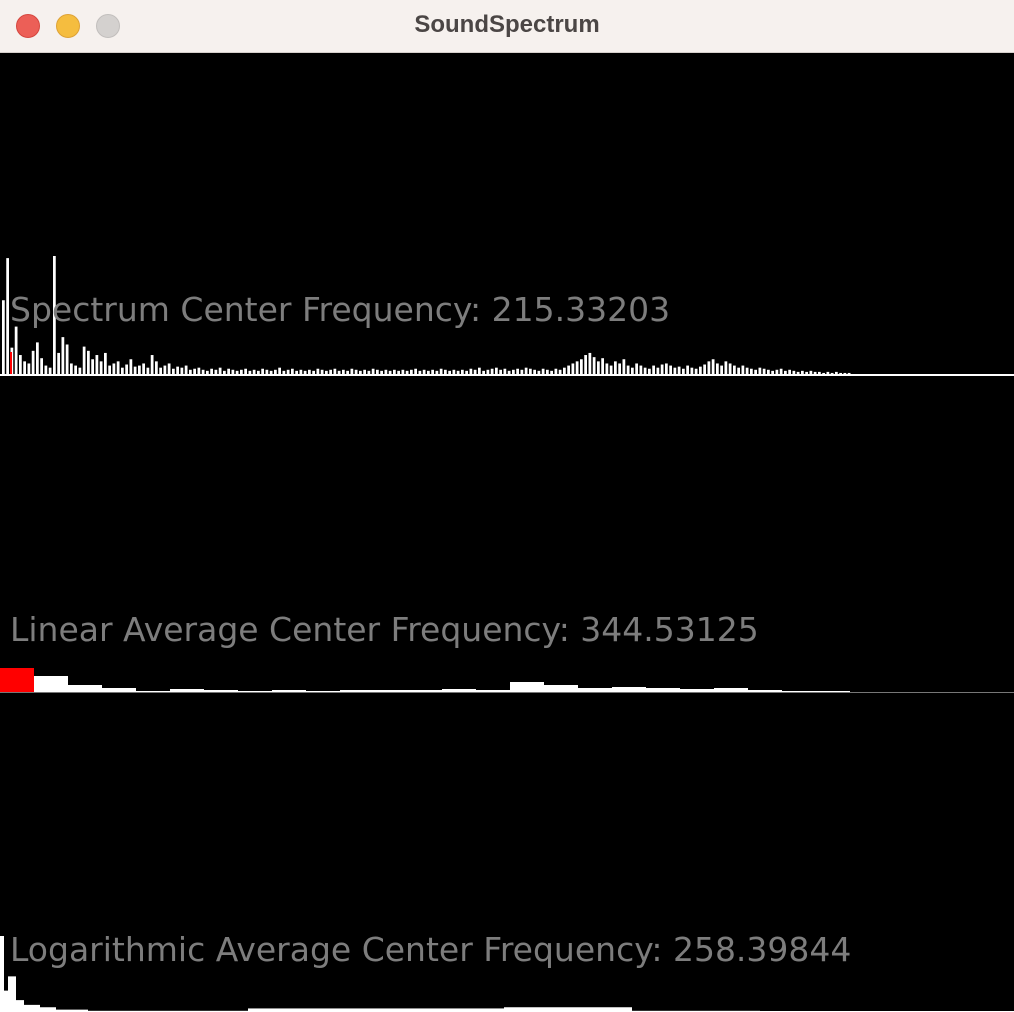  I want to click on spectrum-baseline, so click(507, 375).